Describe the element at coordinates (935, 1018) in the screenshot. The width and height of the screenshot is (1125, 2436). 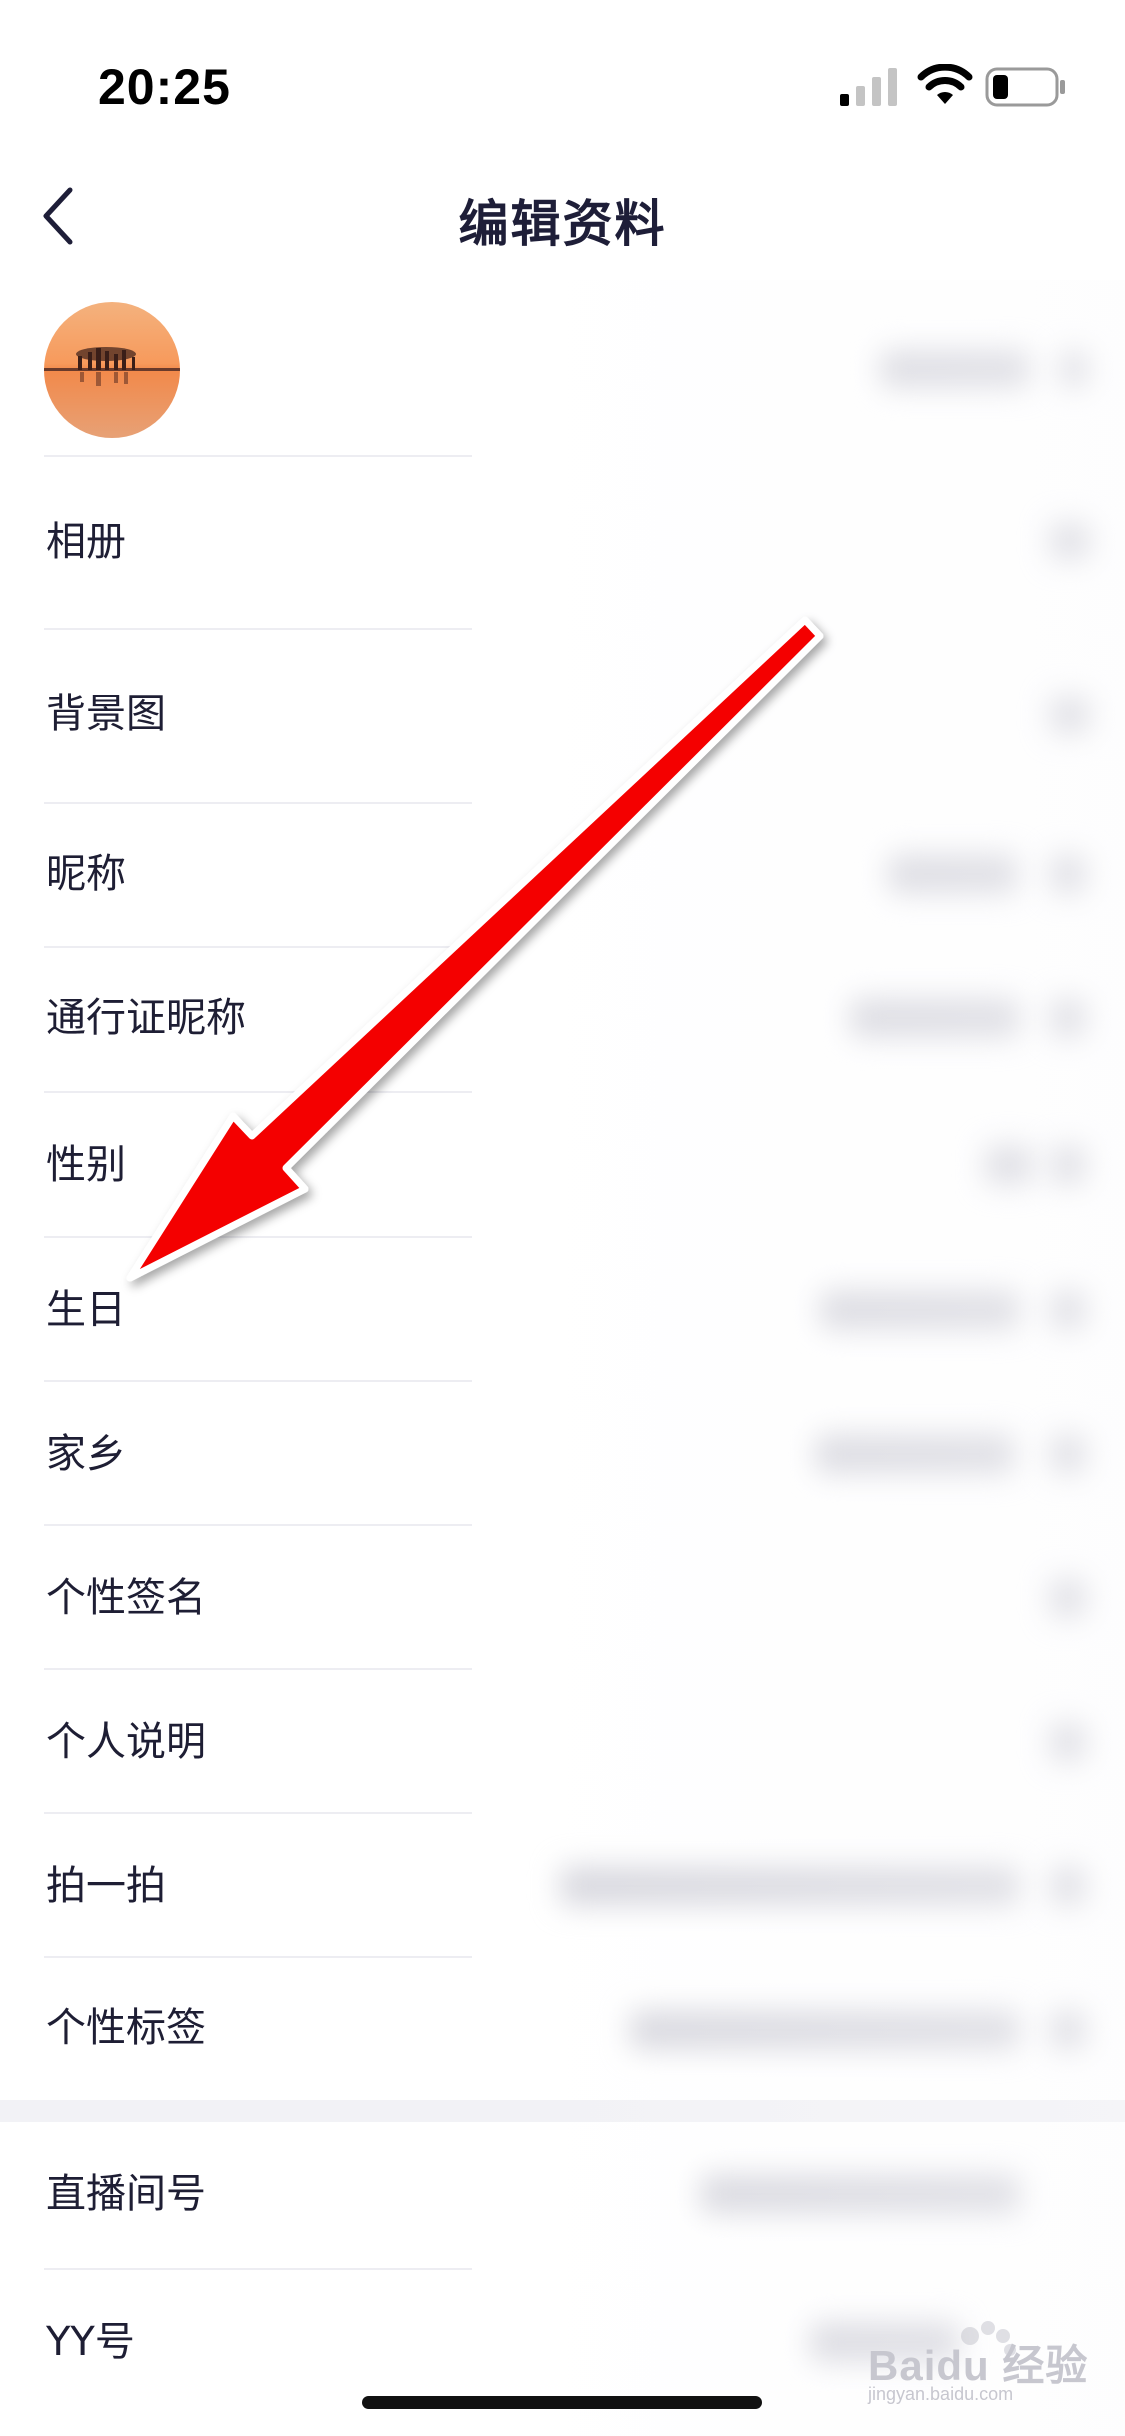
I see `passport-nickname-value-blurred` at that location.